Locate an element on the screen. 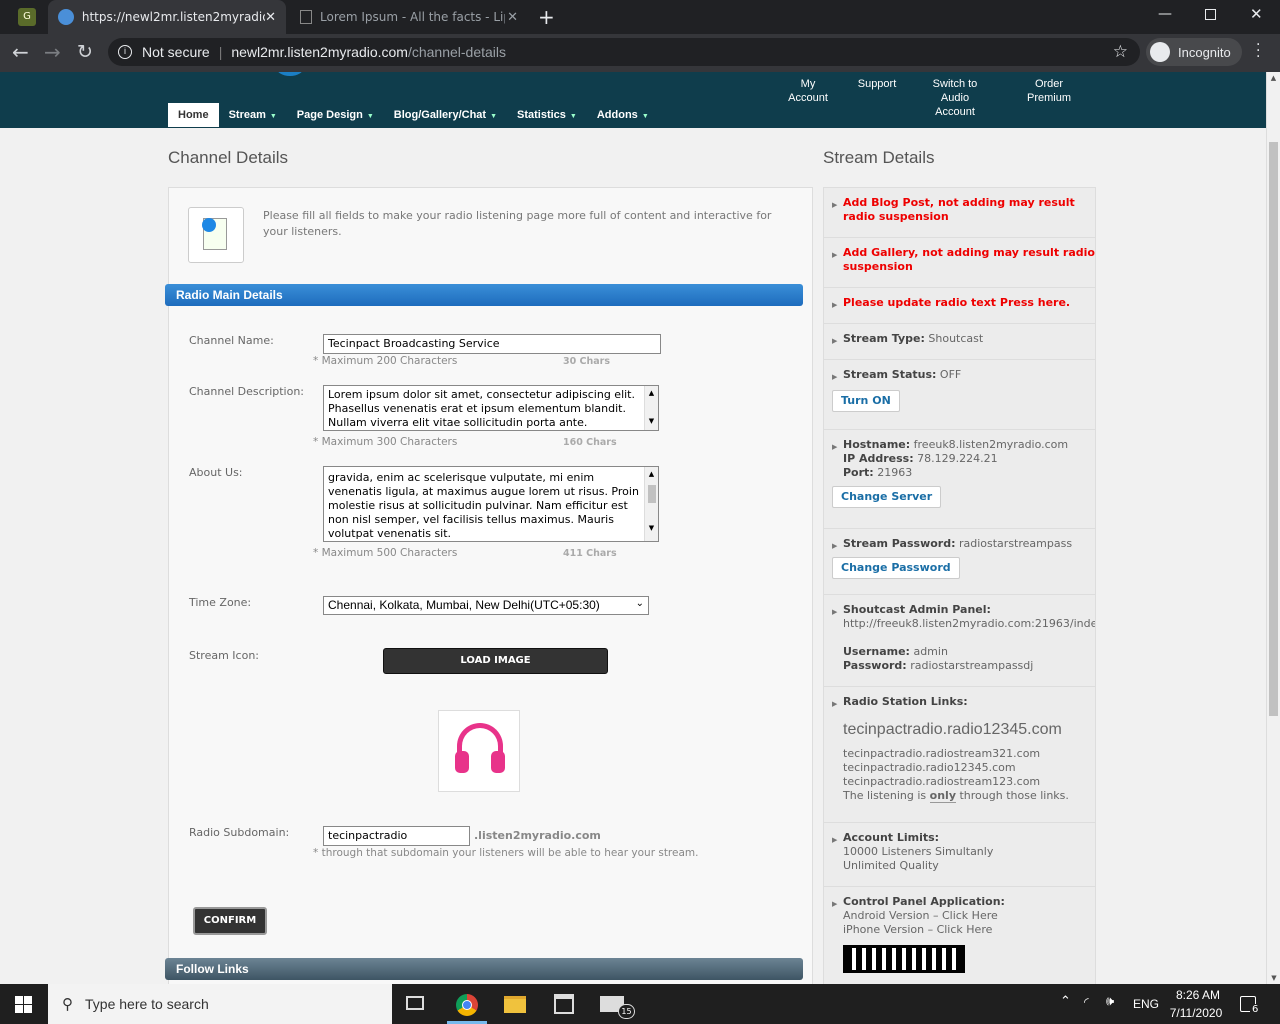 This screenshot has width=1280, height=1024. main-station-link: tecinpactradio.radio12345.com is located at coordinates (969, 730).